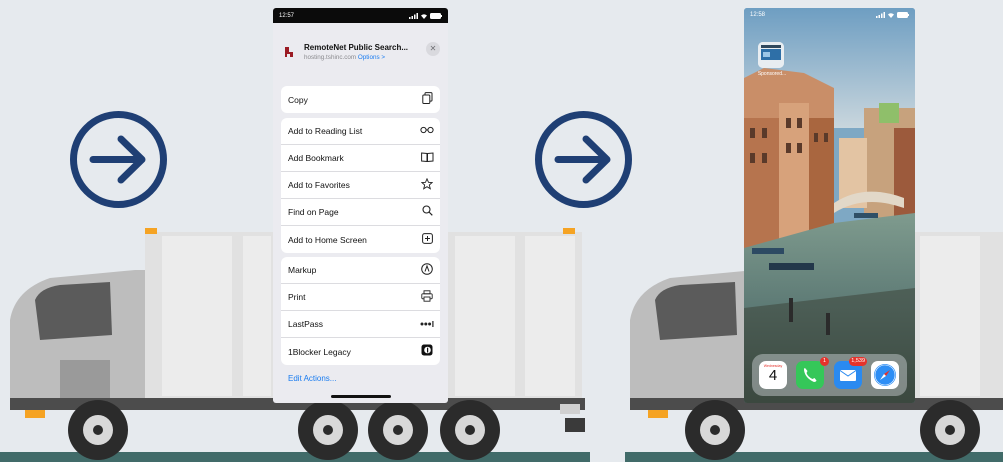 The width and height of the screenshot is (1003, 462). I want to click on action-label: Add to Home Screen, so click(327, 239).